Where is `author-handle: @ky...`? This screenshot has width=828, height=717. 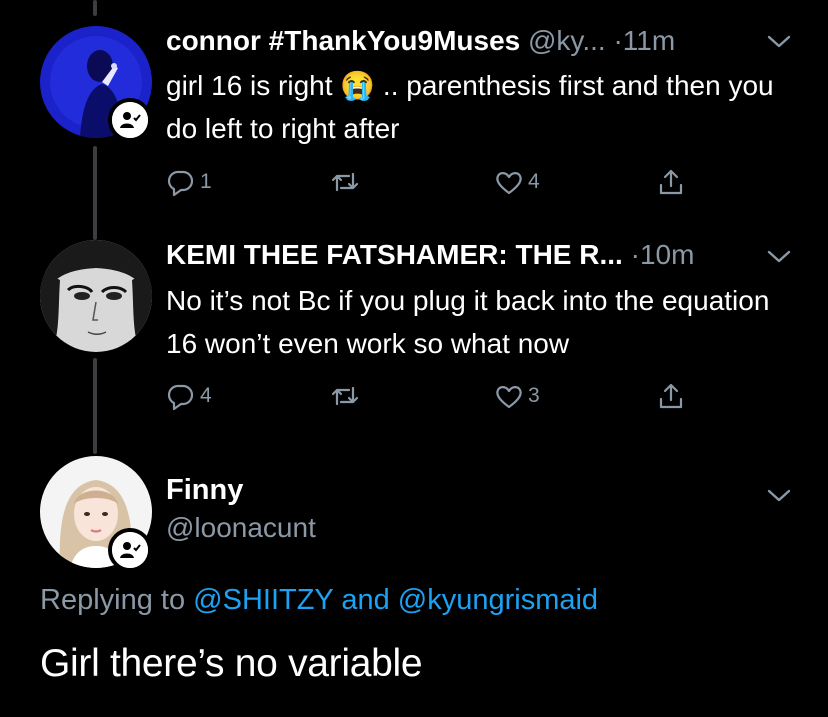
author-handle: @ky... is located at coordinates (567, 40).